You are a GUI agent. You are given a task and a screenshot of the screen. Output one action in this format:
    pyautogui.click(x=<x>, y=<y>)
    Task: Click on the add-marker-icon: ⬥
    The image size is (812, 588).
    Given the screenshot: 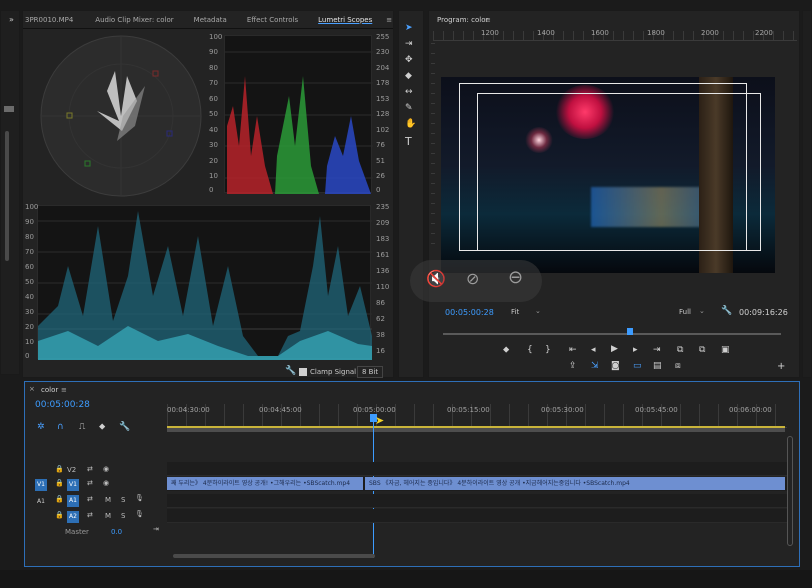 What is the action you would take?
    pyautogui.click(x=506, y=350)
    